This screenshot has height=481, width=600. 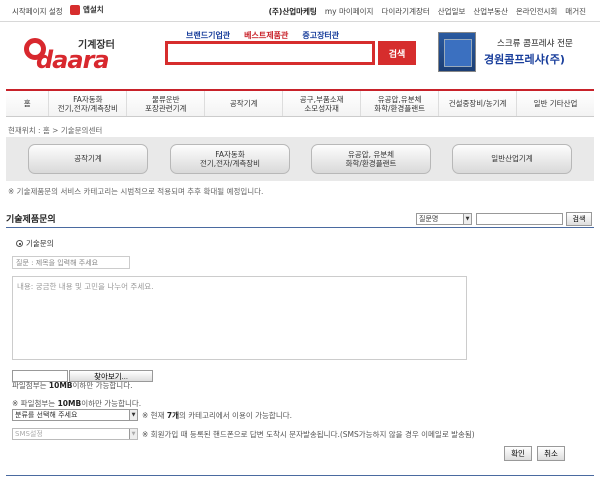 I want to click on util-link-realestate: 산업부동산, so click(x=490, y=11).